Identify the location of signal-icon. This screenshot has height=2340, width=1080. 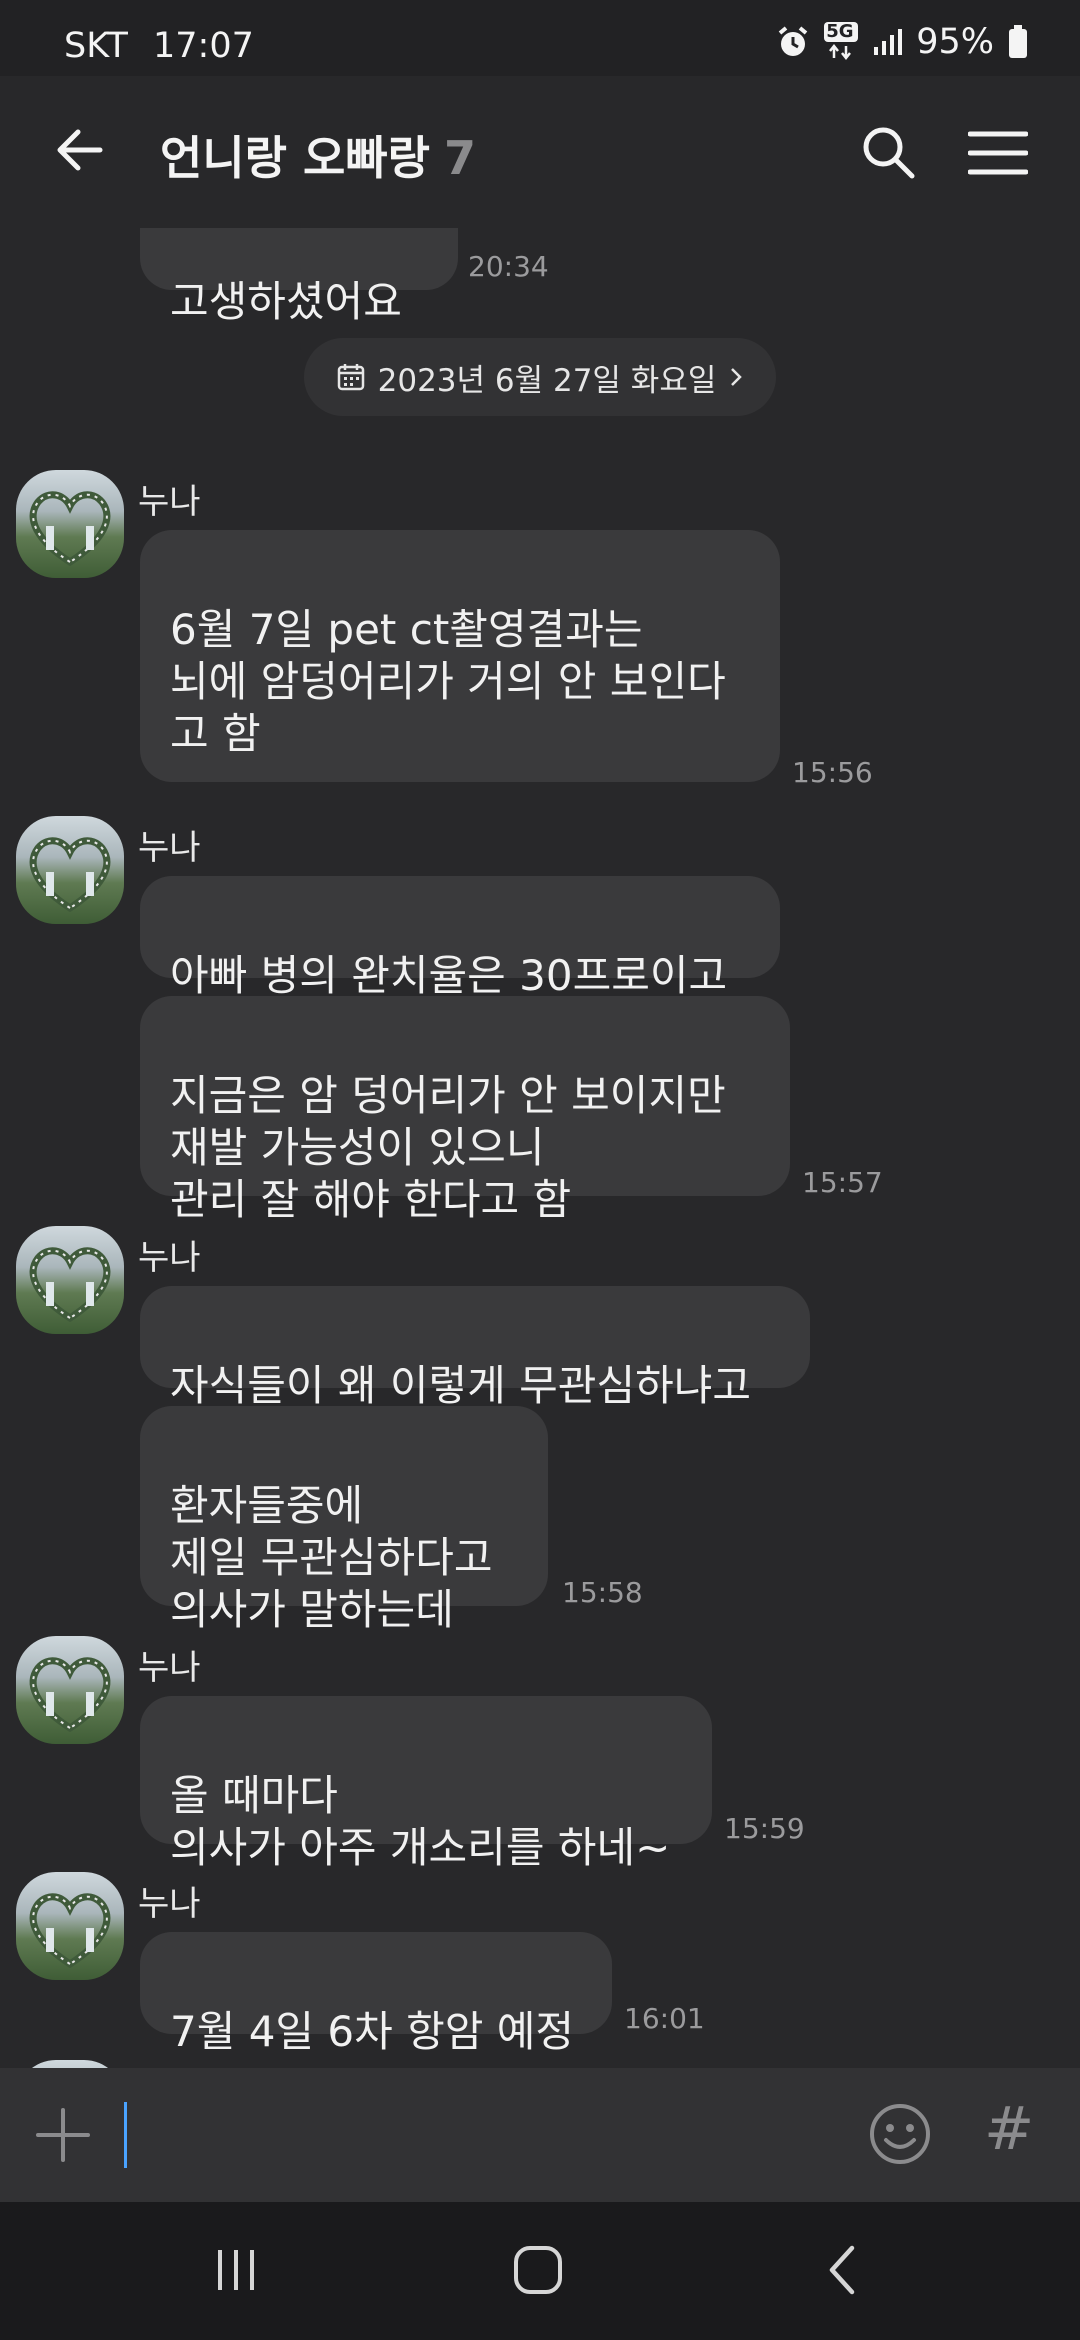
(888, 42).